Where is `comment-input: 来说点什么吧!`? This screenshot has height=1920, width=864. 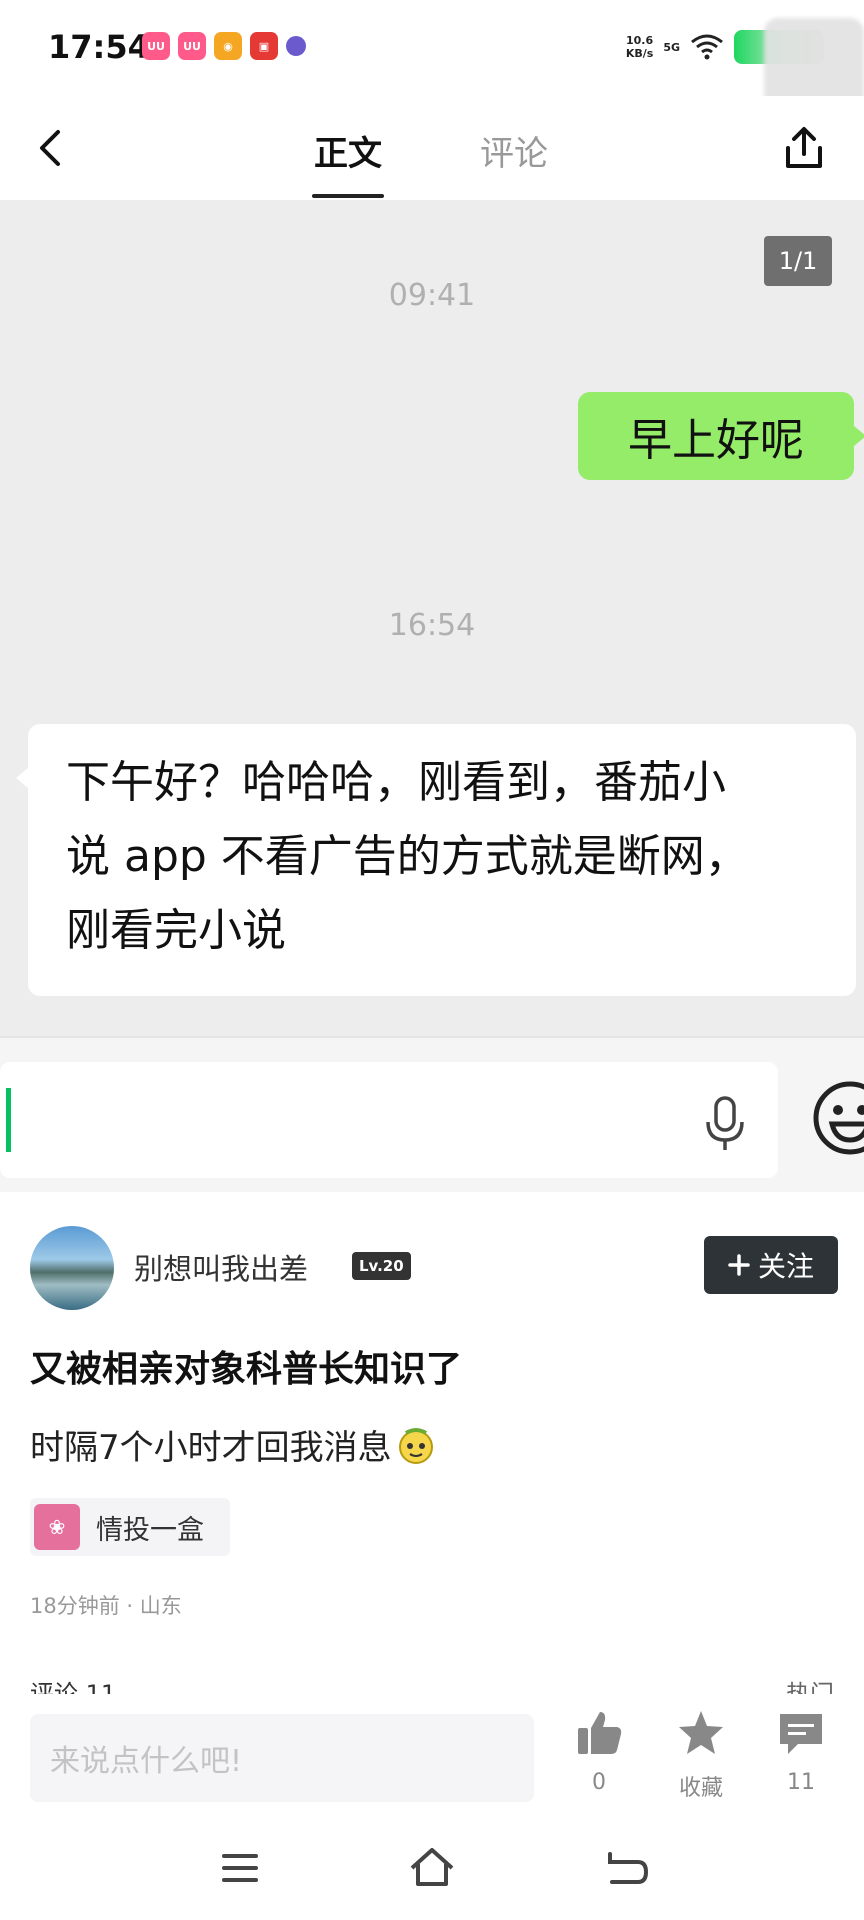
comment-input: 来说点什么吧! is located at coordinates (282, 1758).